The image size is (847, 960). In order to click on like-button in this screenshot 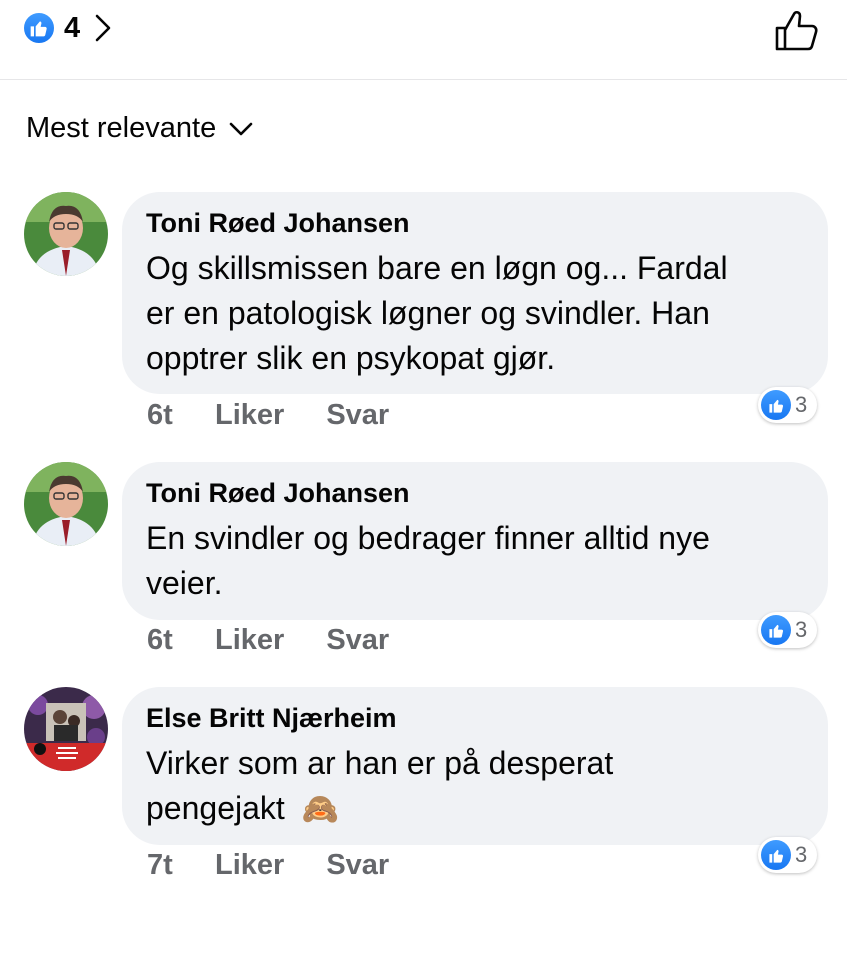, I will do `click(797, 30)`.